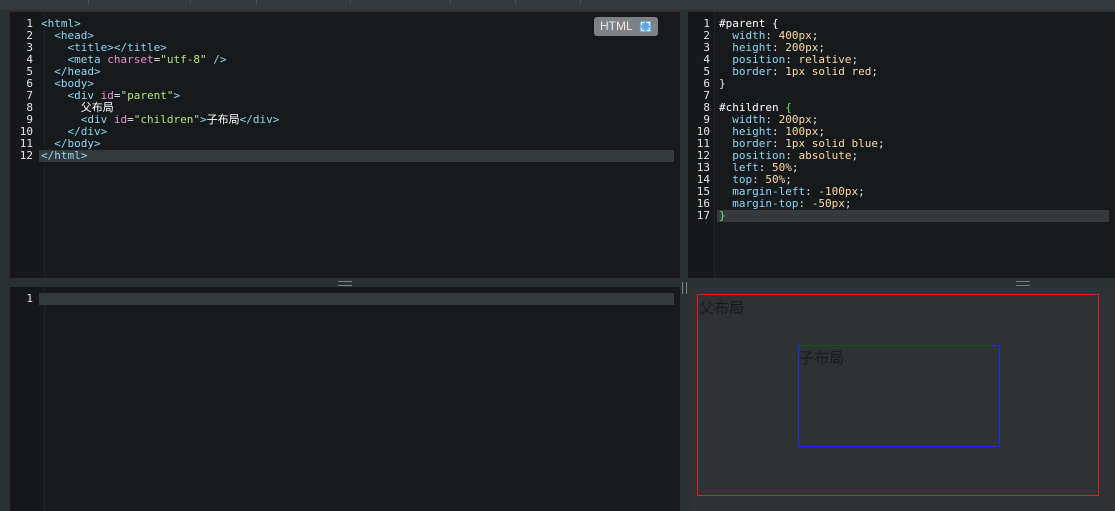 This screenshot has height=511, width=1115. Describe the element at coordinates (825, 155) in the screenshot. I see `code-token: absolute` at that location.